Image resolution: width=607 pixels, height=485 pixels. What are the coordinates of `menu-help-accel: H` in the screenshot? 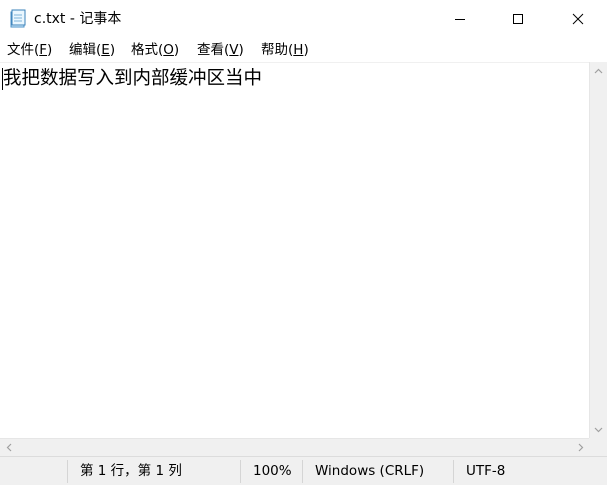 It's located at (298, 50).